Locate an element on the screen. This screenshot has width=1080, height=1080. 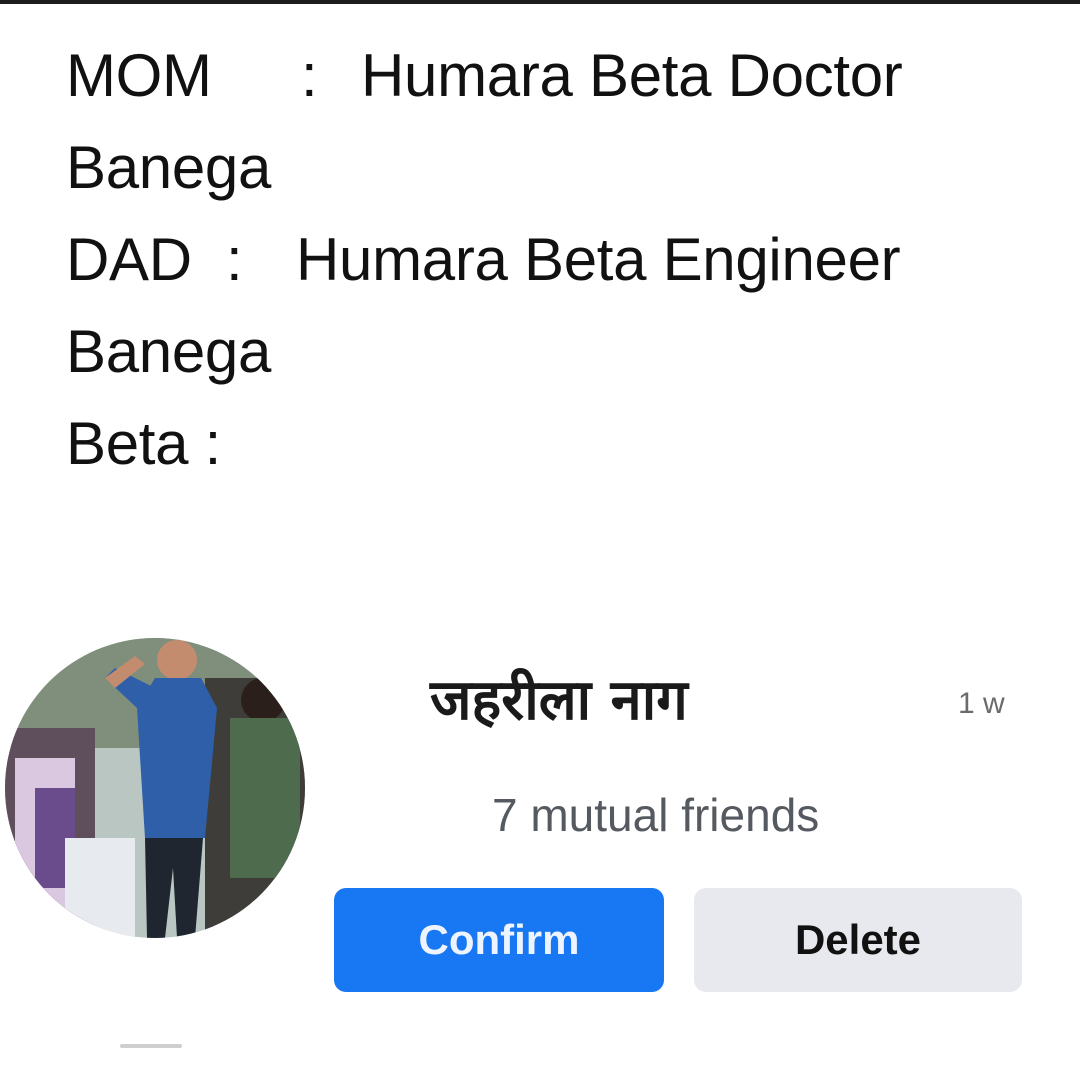
delete-button: Delete is located at coordinates (858, 940).